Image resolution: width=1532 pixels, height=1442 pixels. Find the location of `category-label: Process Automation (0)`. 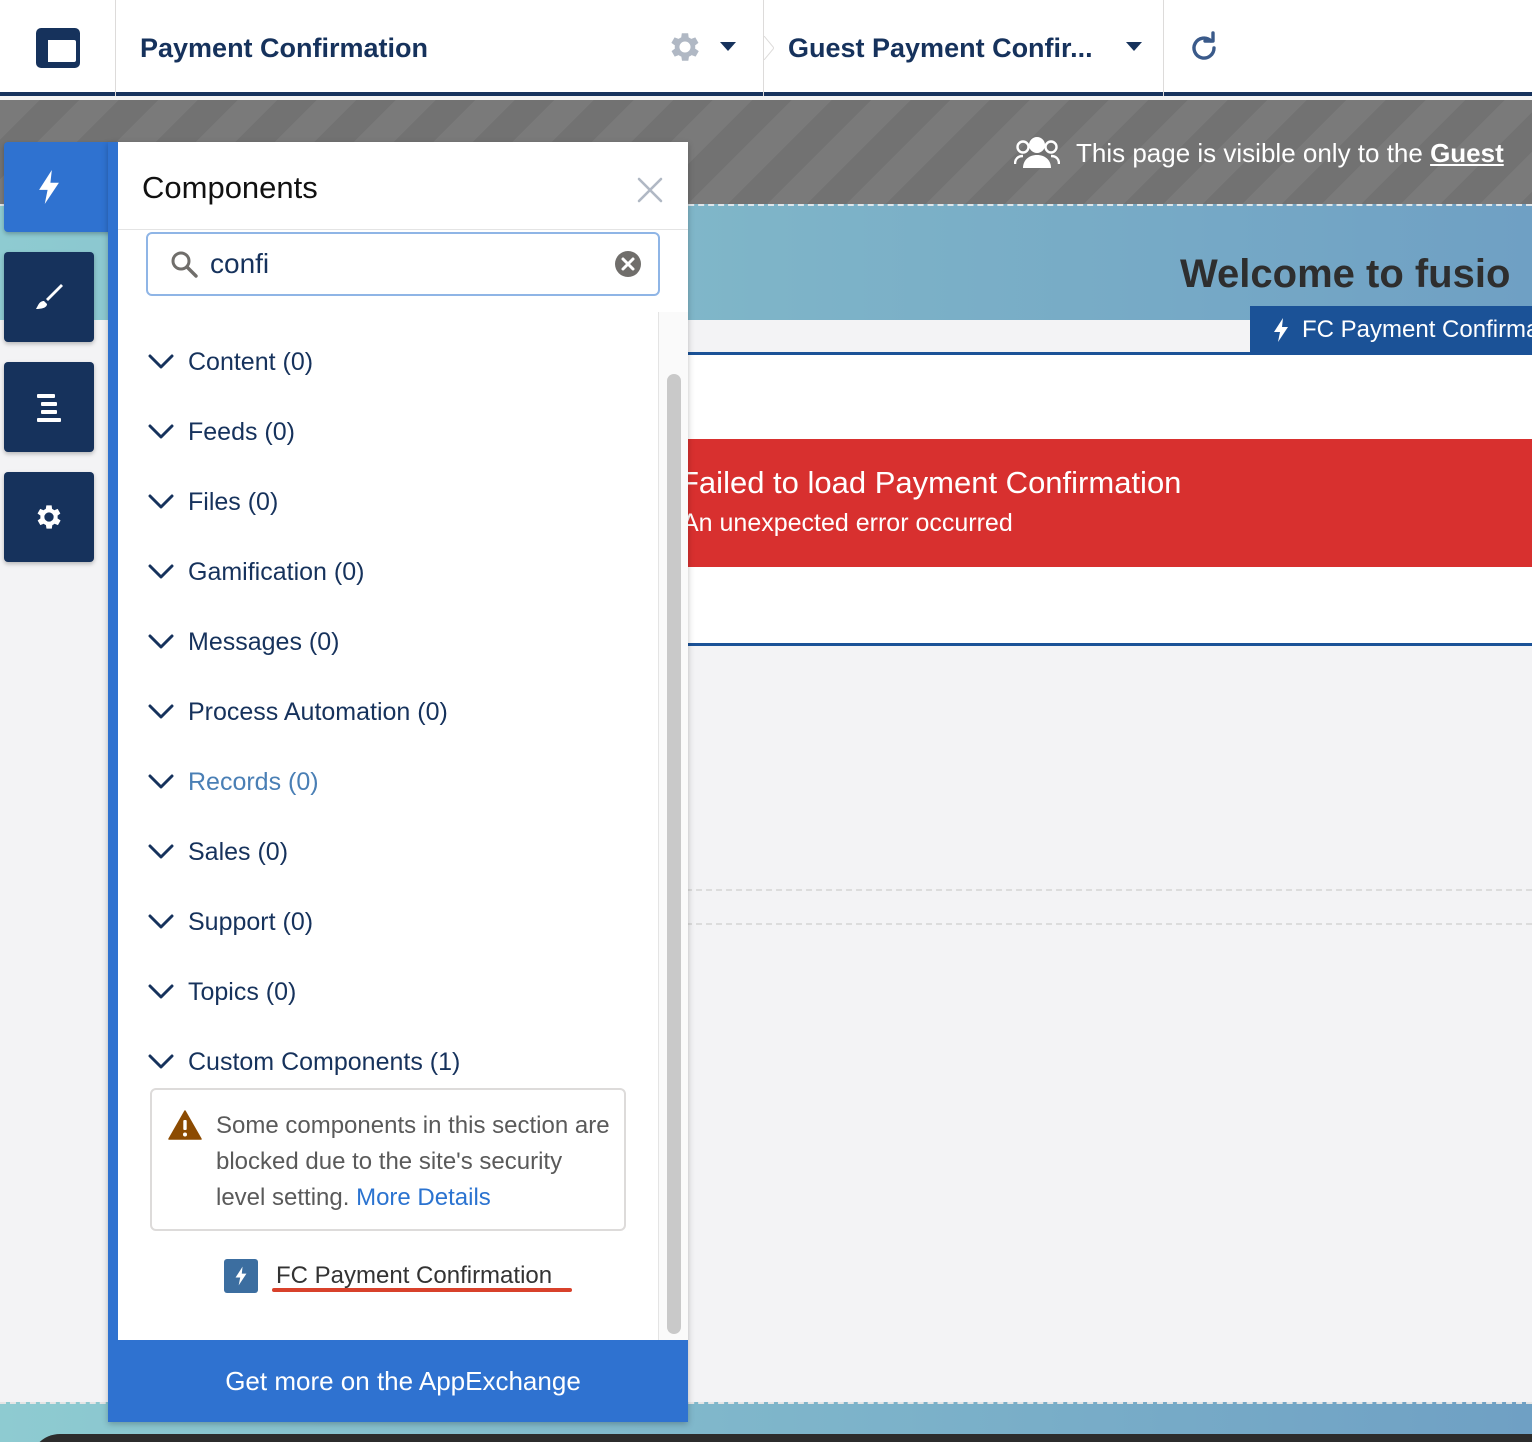

category-label: Process Automation (0) is located at coordinates (318, 711).